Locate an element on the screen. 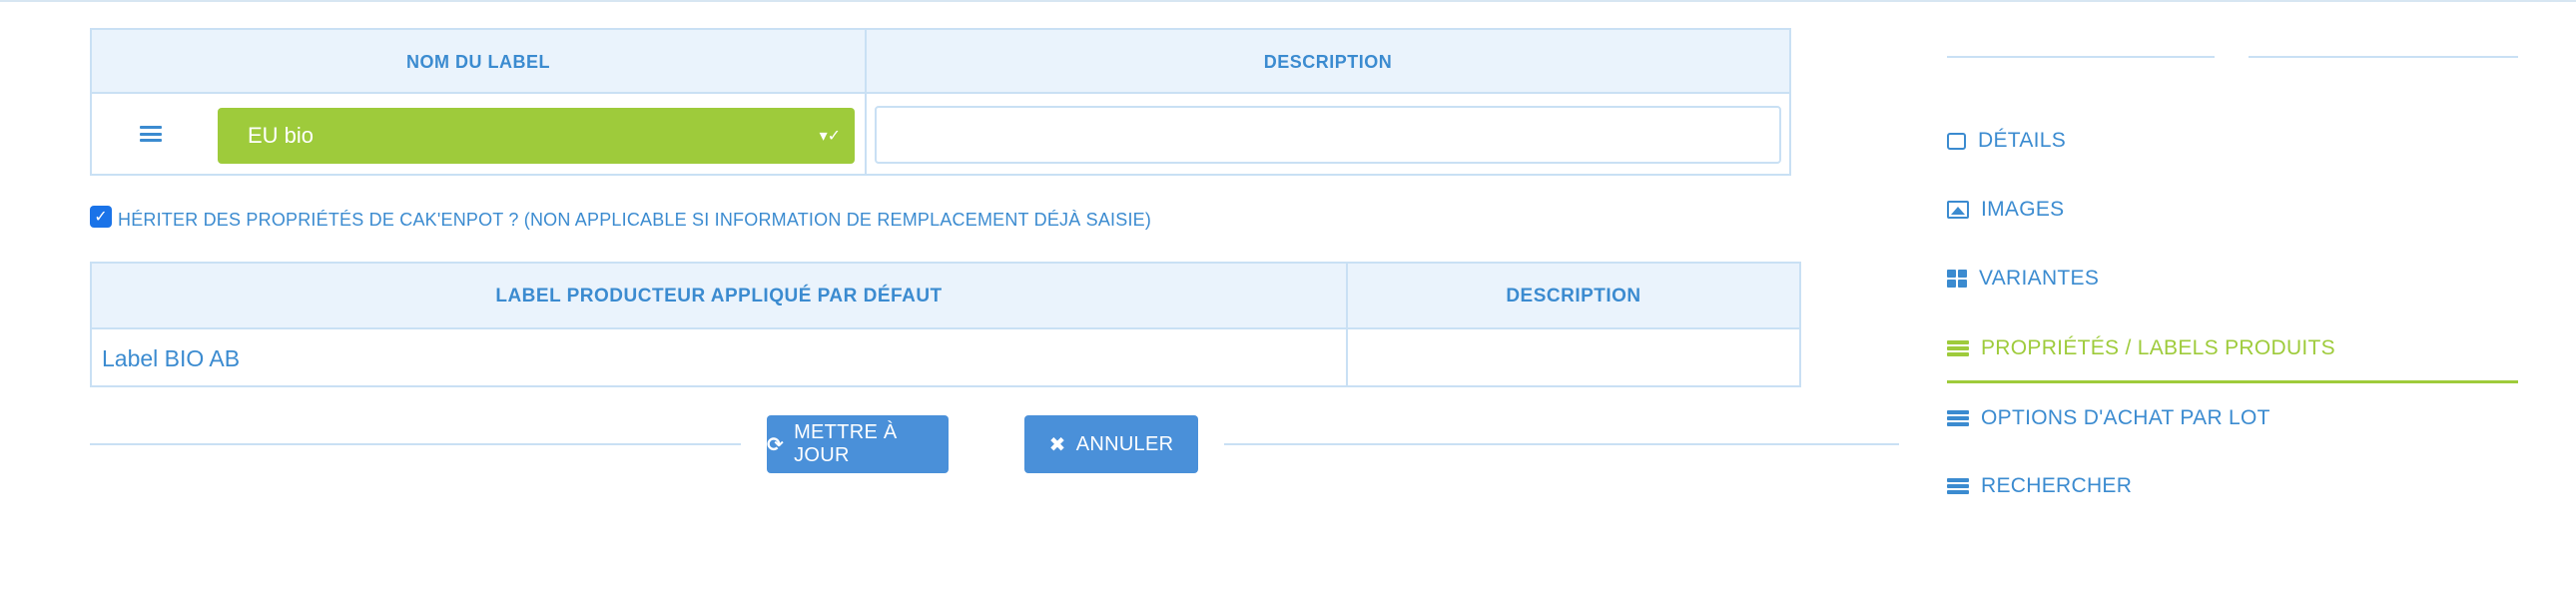  menu-item-label: OPTIONS D'ACHAT PAR LOT is located at coordinates (2125, 418).